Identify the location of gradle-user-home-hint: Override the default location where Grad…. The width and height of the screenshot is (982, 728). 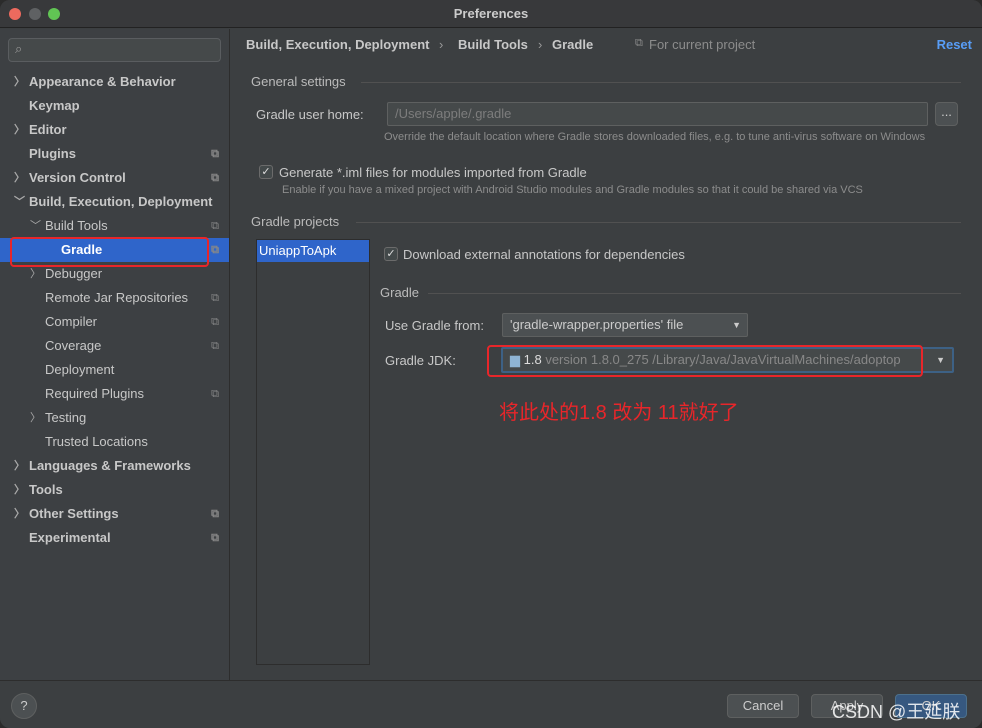
(655, 137).